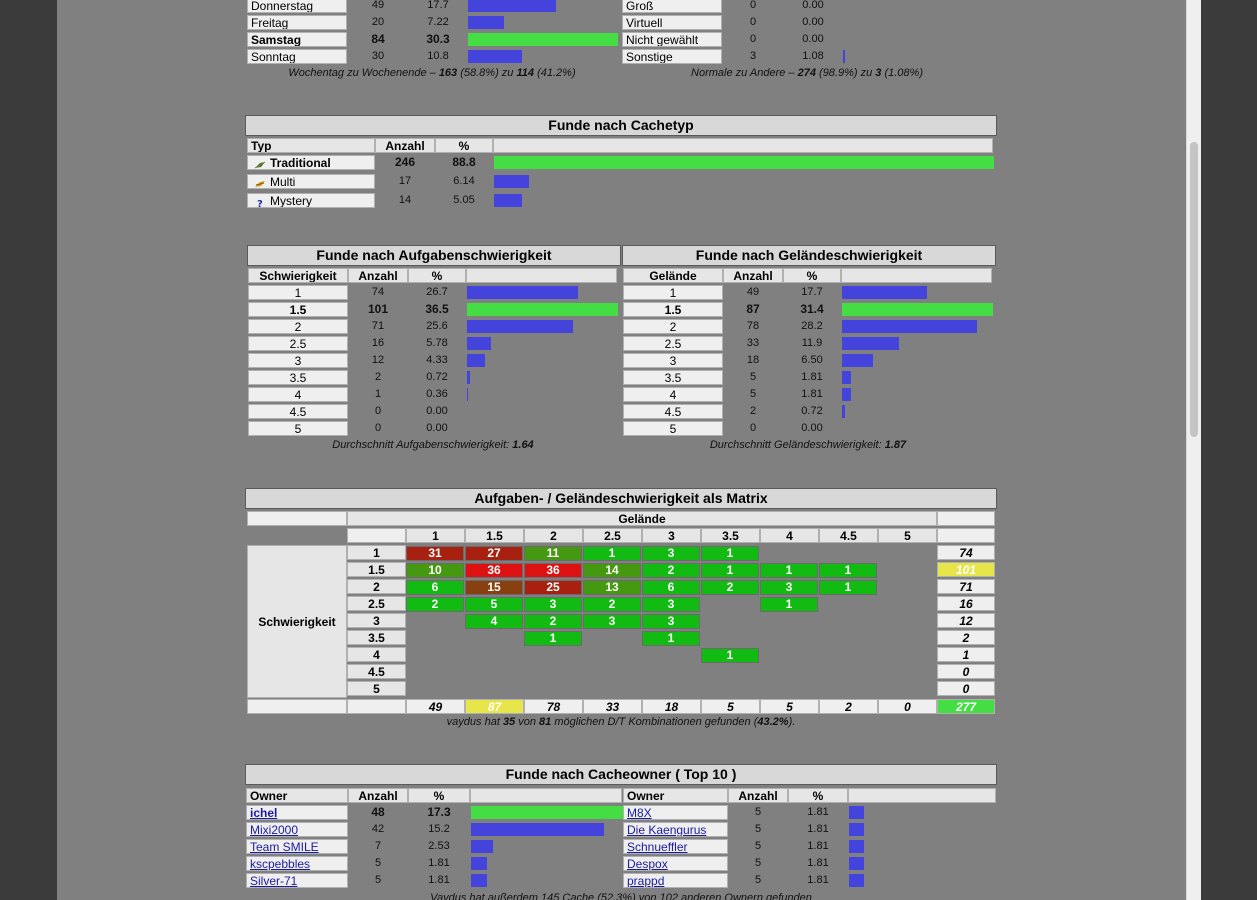  I want to click on cachetype-row-label-text: Mystery, so click(291, 201).